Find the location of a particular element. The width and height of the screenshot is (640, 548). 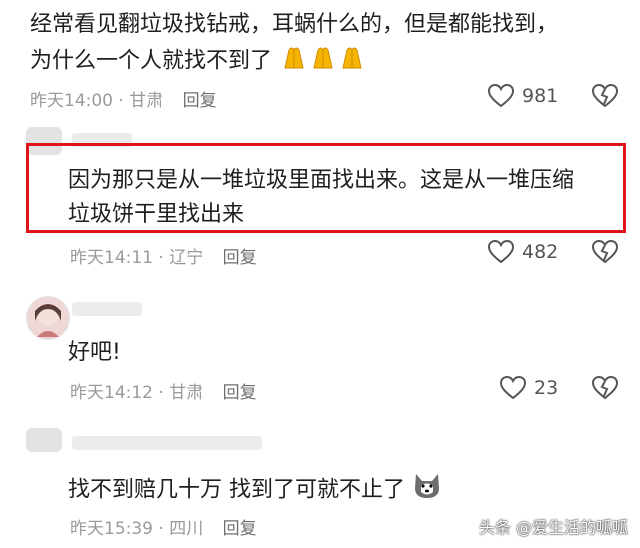

comment-text-line: 垃圾饼干里找出来 is located at coordinates (156, 214).